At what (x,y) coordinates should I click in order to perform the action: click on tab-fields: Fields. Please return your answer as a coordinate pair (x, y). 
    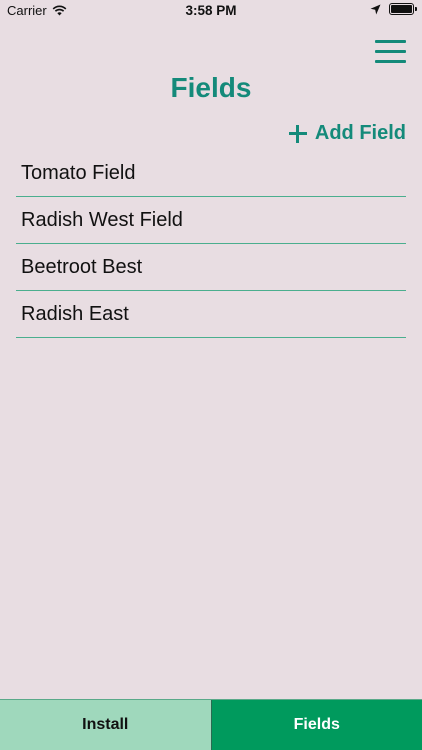
    Looking at the image, I should click on (316, 725).